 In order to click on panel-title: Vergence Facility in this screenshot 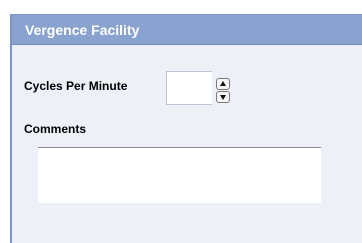, I will do `click(82, 30)`.